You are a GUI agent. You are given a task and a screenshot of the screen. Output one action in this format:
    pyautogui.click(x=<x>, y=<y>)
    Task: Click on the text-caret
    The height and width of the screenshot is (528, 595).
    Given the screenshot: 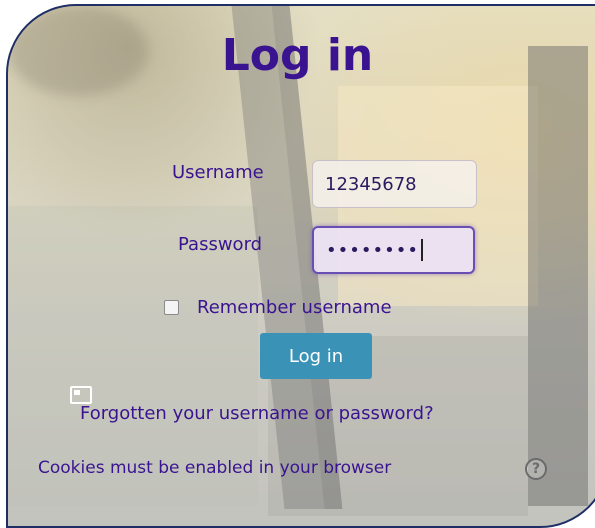 What is the action you would take?
    pyautogui.click(x=421, y=250)
    